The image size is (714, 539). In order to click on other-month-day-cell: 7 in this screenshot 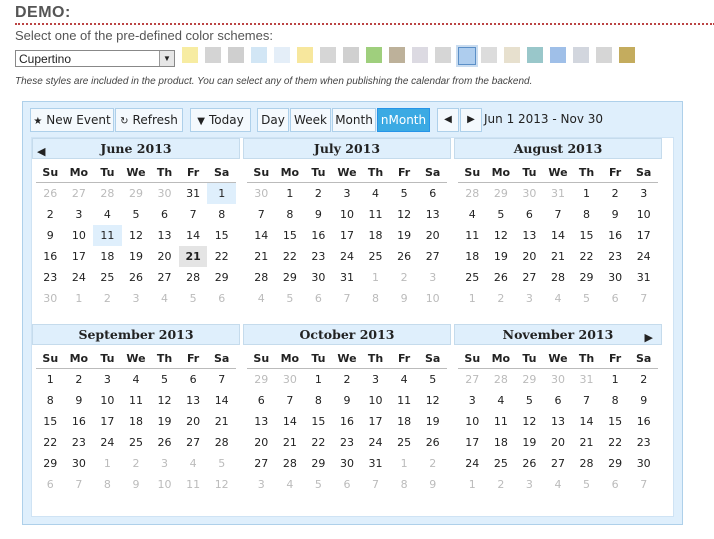, I will do `click(375, 484)`.